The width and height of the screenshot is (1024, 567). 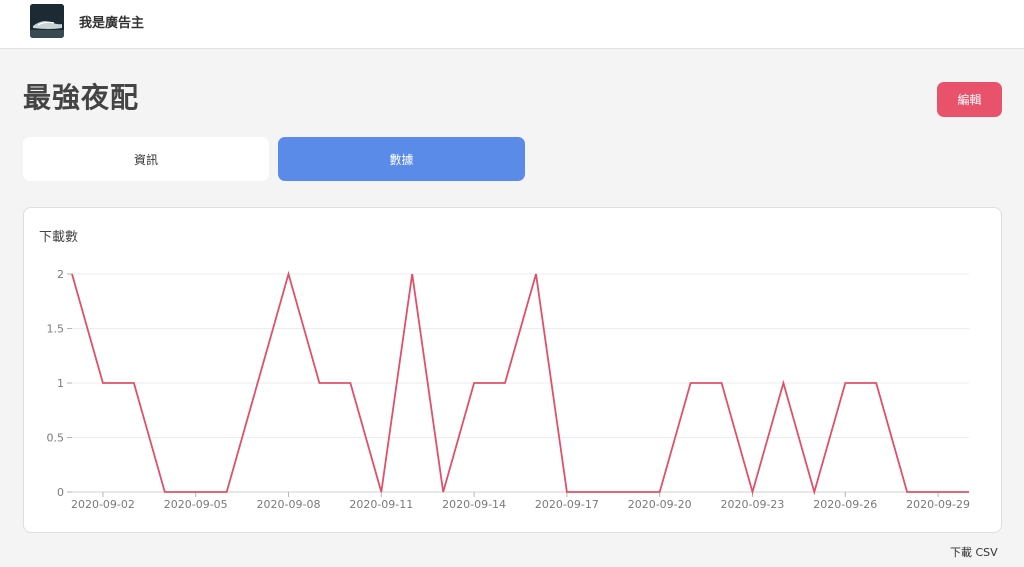 What do you see at coordinates (60, 492) in the screenshot?
I see `y-tick-label: 0` at bounding box center [60, 492].